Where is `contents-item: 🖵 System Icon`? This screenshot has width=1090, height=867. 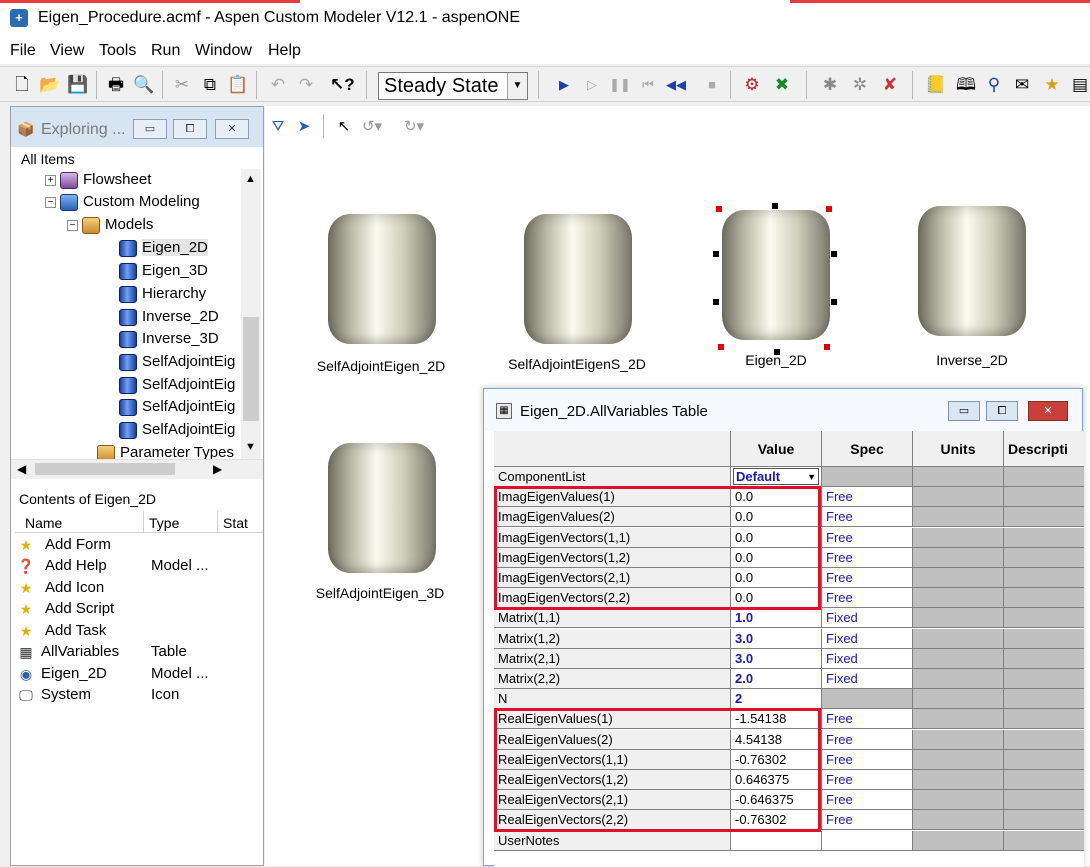
contents-item: 🖵 System Icon is located at coordinates (138, 694).